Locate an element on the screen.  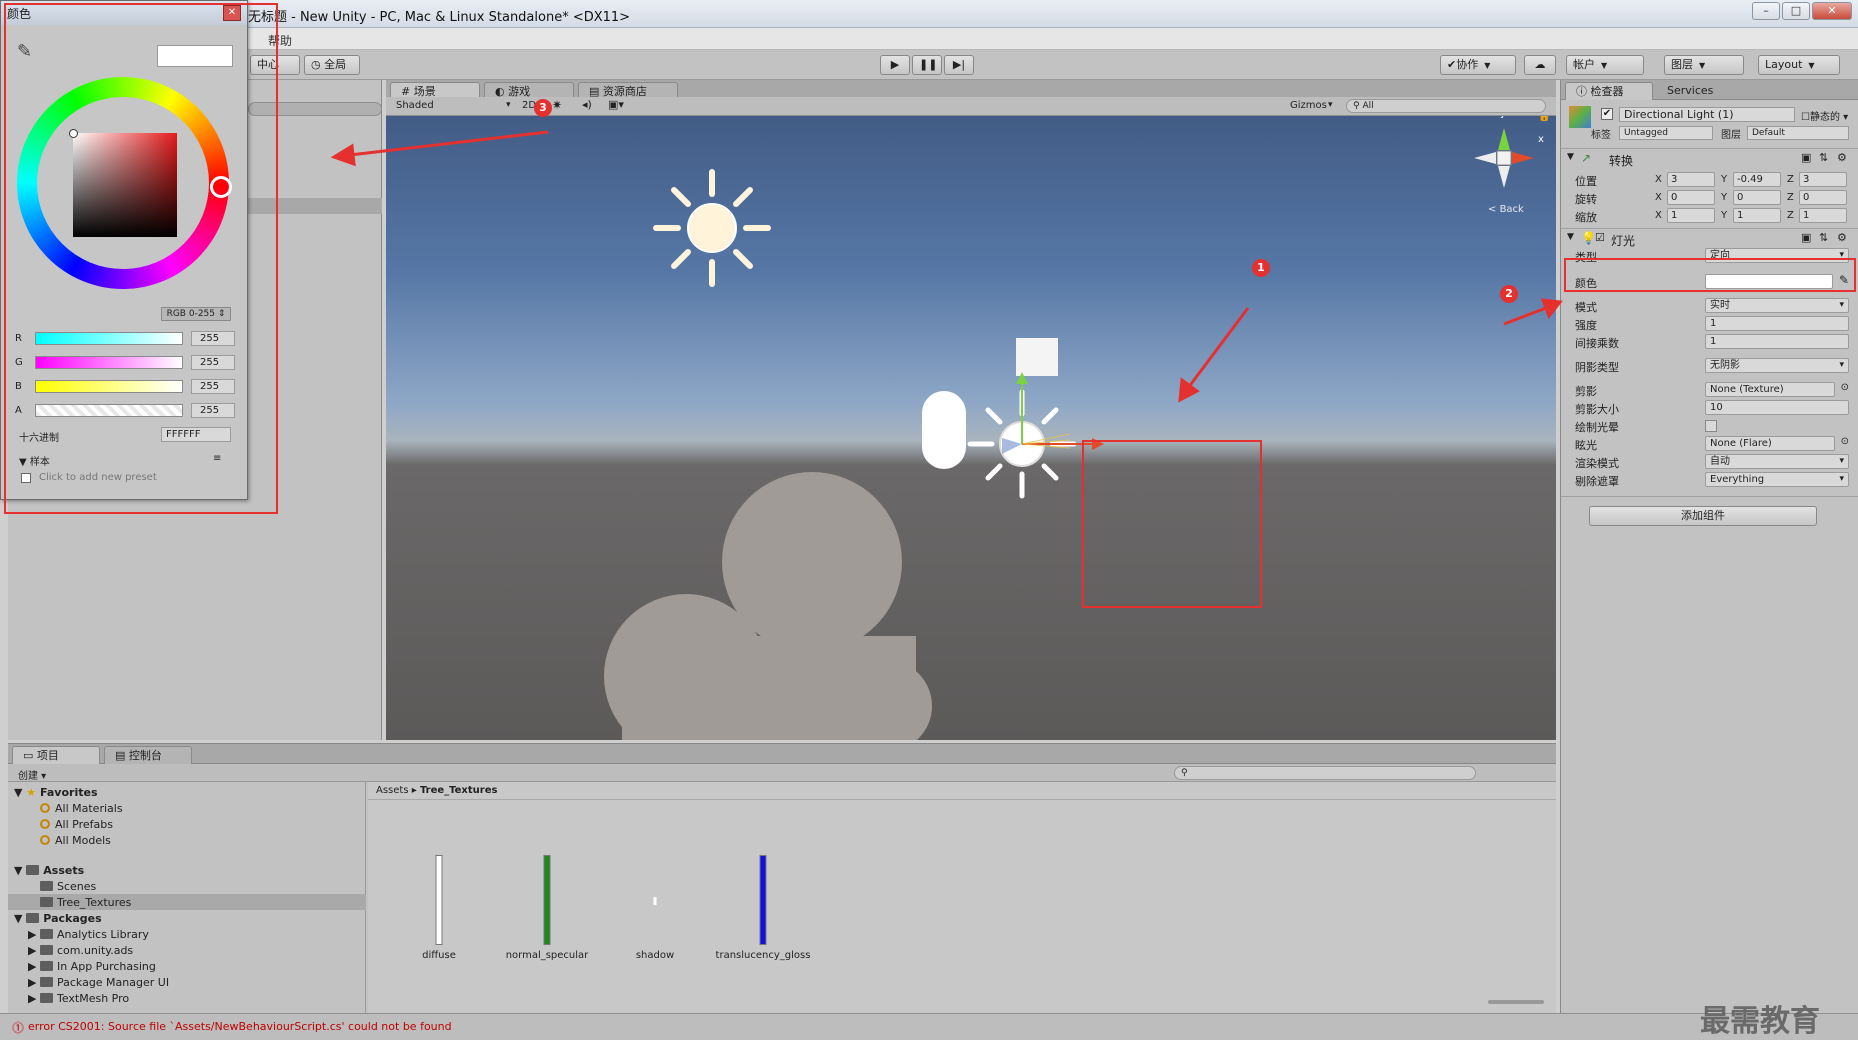
annotation-badge-2: 2 is located at coordinates (1509, 294).